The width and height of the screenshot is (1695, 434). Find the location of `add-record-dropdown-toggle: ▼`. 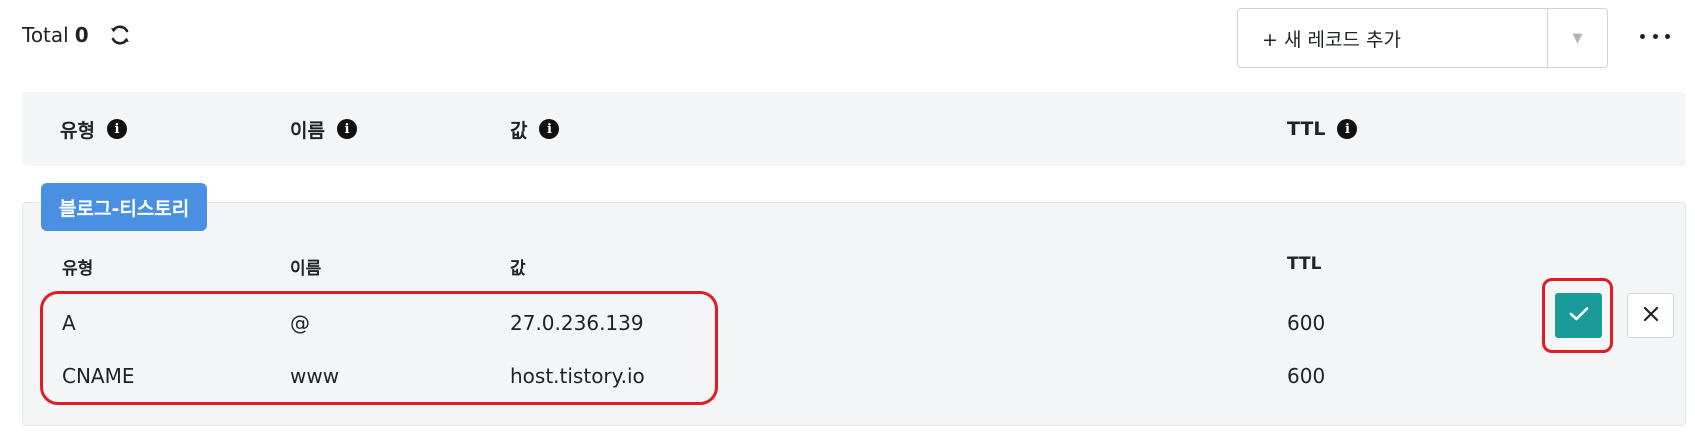

add-record-dropdown-toggle: ▼ is located at coordinates (1577, 38).